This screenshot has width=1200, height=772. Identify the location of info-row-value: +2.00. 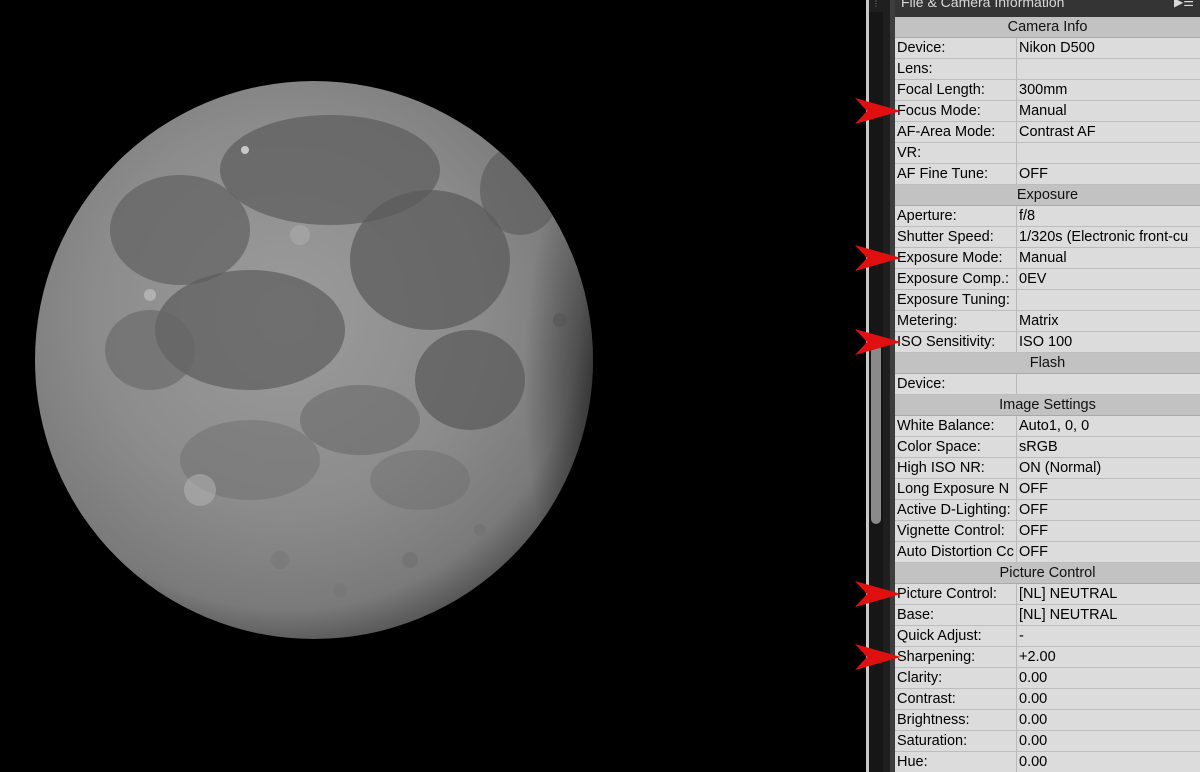
(1037, 657).